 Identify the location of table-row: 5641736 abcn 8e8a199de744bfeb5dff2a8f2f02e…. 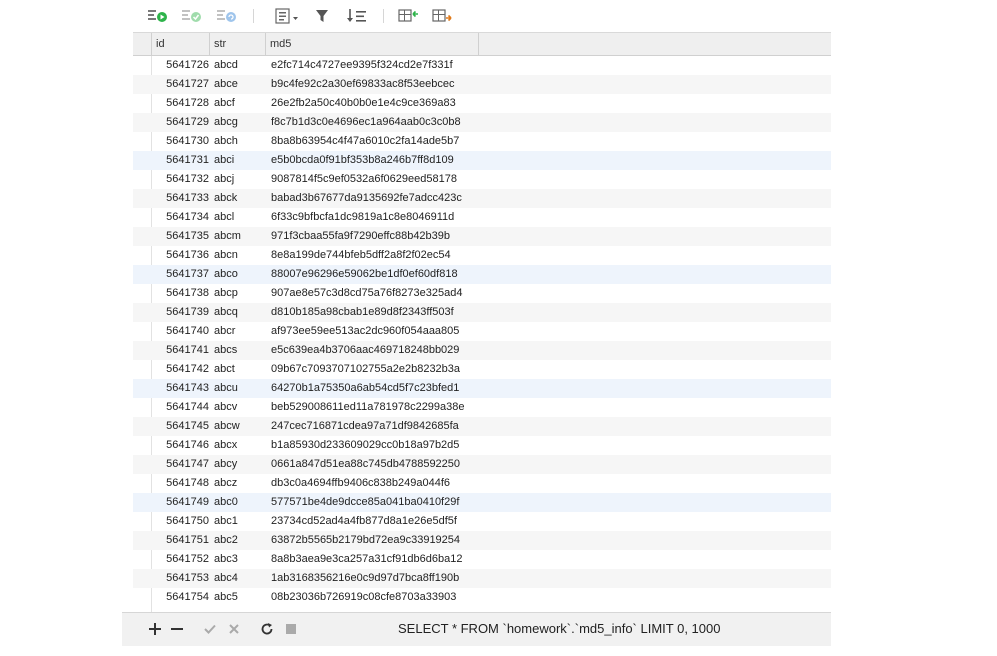
(482, 255).